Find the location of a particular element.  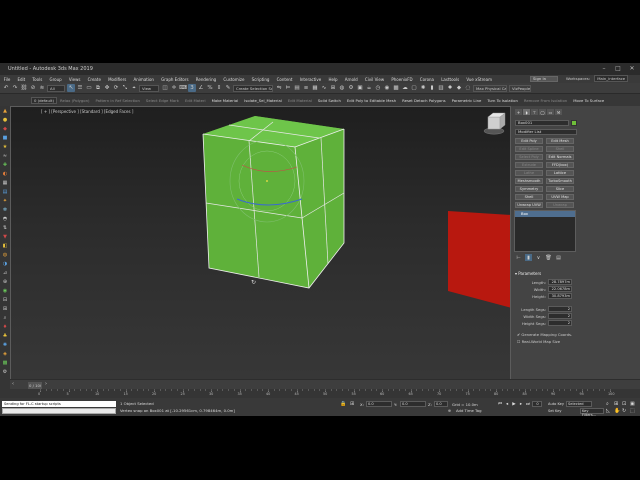

spacewarps-icon: ≈ is located at coordinates (5, 156).